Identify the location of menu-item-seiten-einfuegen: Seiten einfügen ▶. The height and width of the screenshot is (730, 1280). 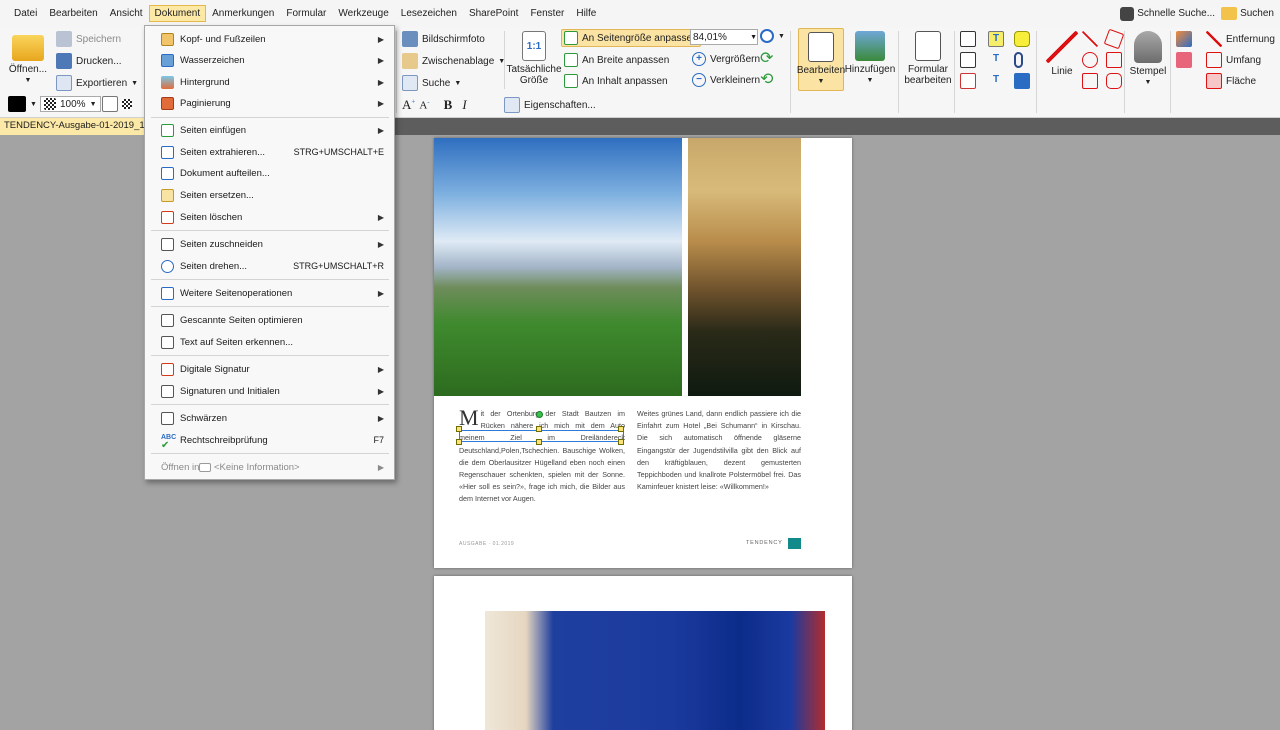
(269, 130).